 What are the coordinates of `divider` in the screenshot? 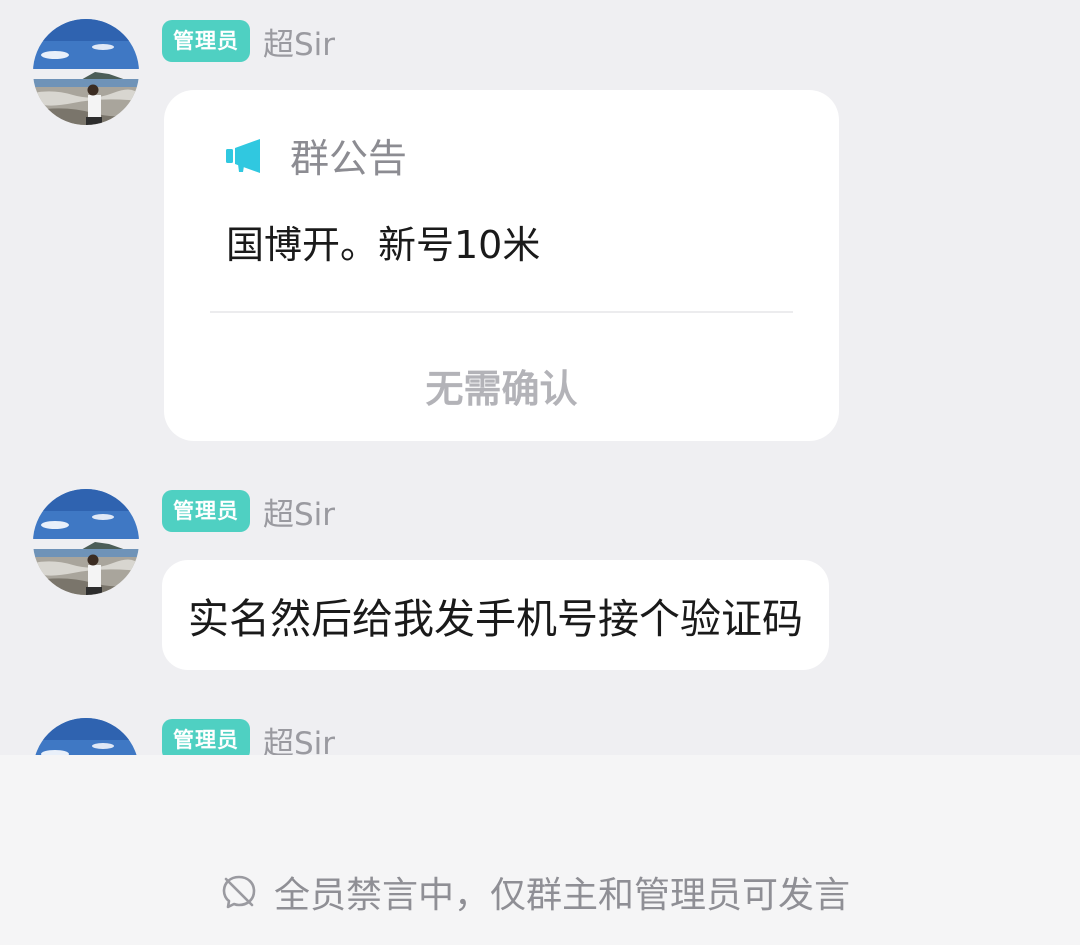 It's located at (501, 312).